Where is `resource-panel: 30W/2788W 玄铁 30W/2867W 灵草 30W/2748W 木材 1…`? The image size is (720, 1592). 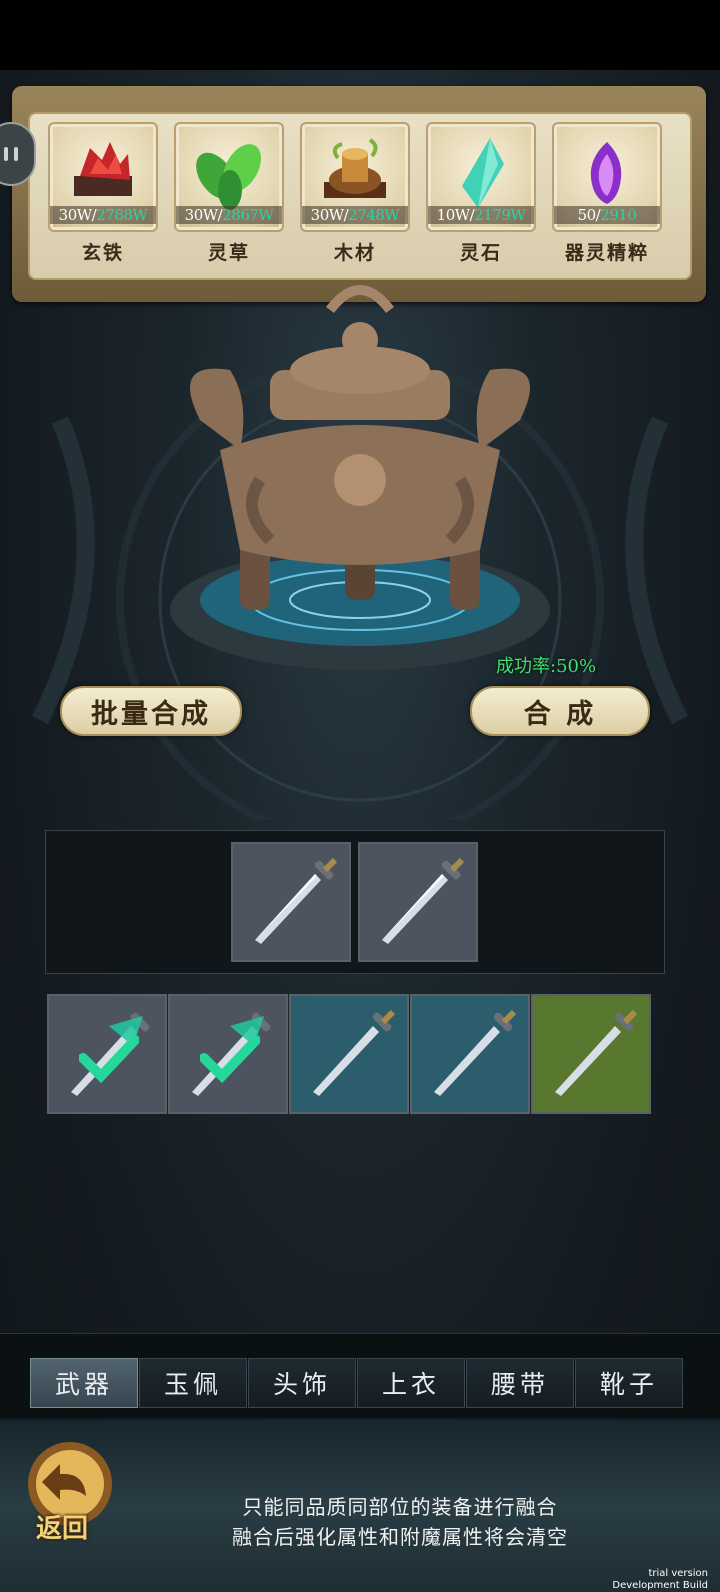
resource-panel: 30W/2788W 玄铁 30W/2867W 灵草 30W/2748W 木材 1… is located at coordinates (359, 194).